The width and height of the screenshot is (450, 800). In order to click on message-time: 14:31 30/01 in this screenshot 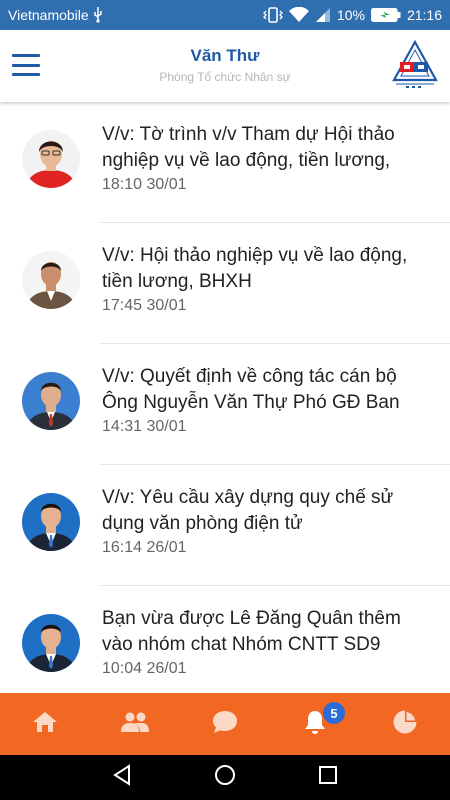, I will do `click(144, 426)`.